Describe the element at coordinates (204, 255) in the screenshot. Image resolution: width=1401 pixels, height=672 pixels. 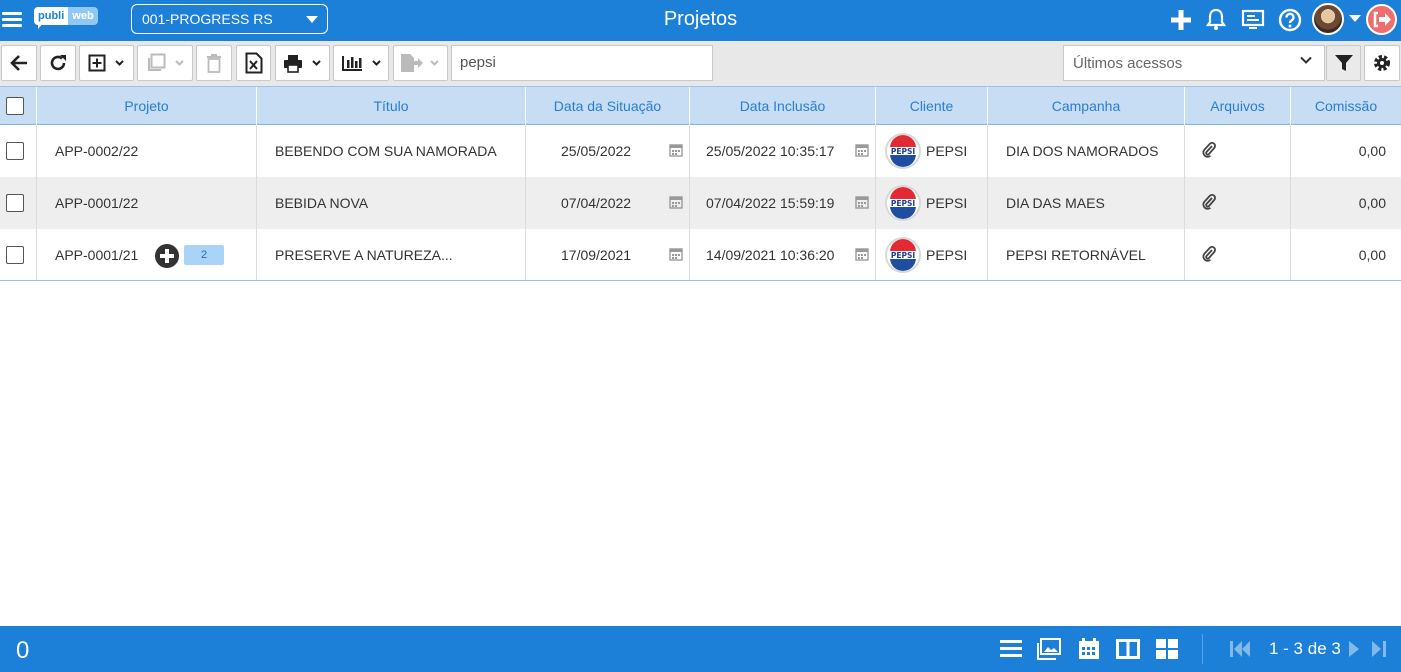
I see `subproject-count-badge: 2` at that location.